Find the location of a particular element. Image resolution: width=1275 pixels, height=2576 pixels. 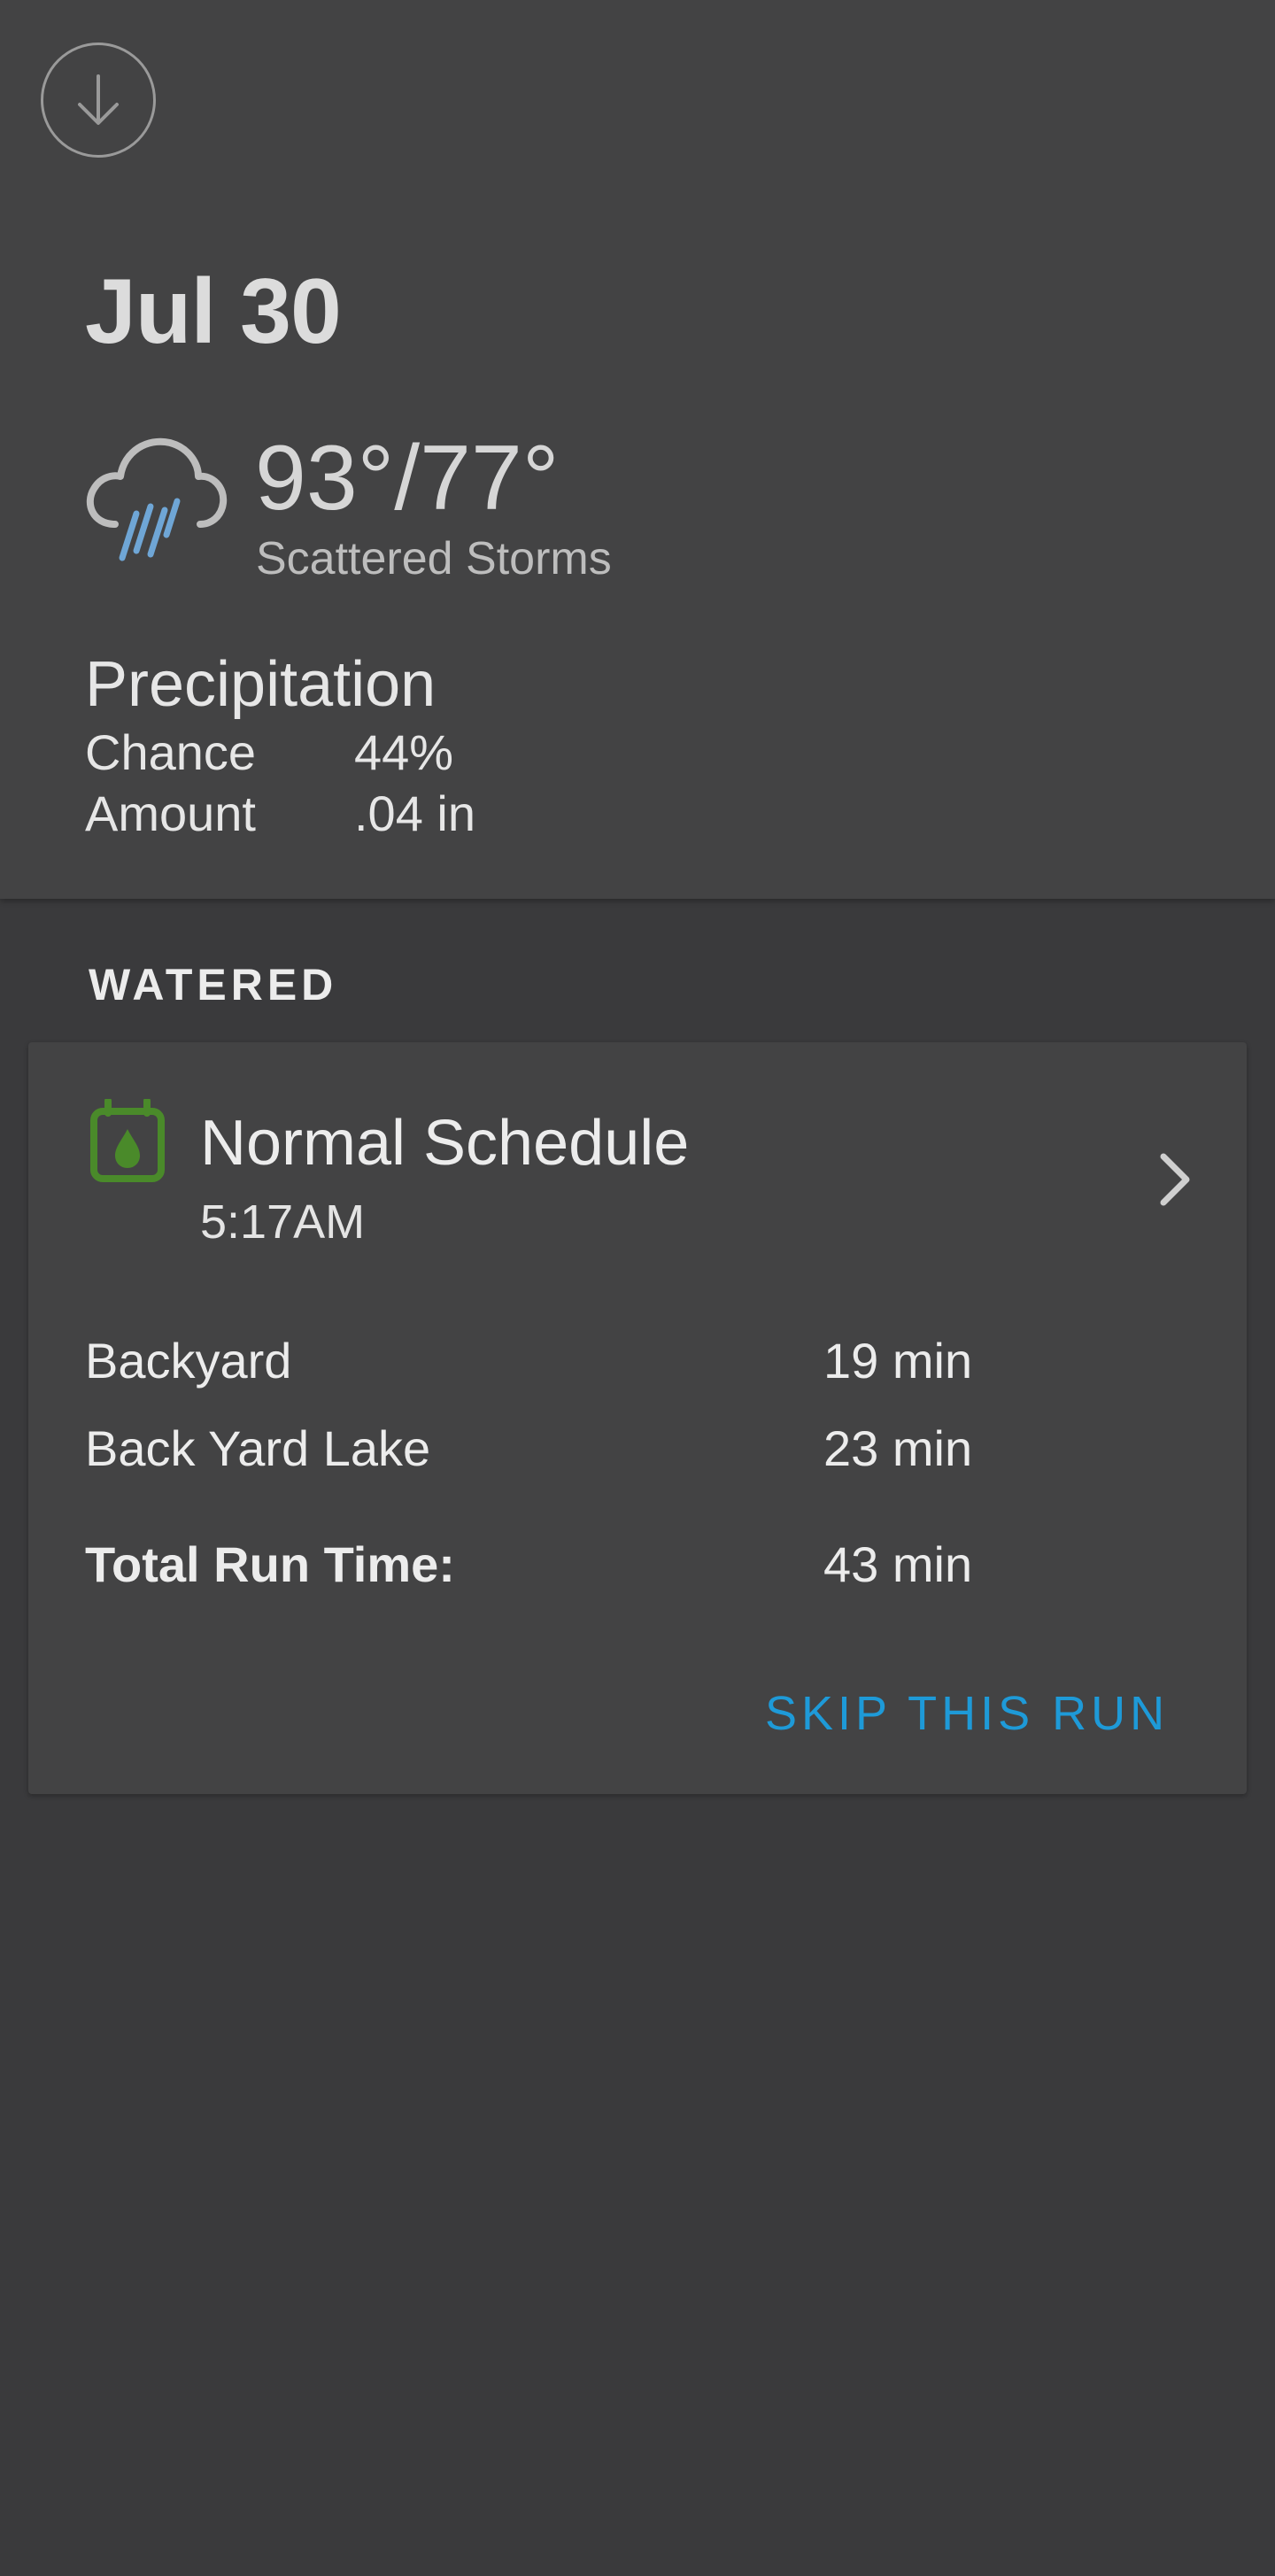

precipitation-amount-label: Amount is located at coordinates (170, 813).